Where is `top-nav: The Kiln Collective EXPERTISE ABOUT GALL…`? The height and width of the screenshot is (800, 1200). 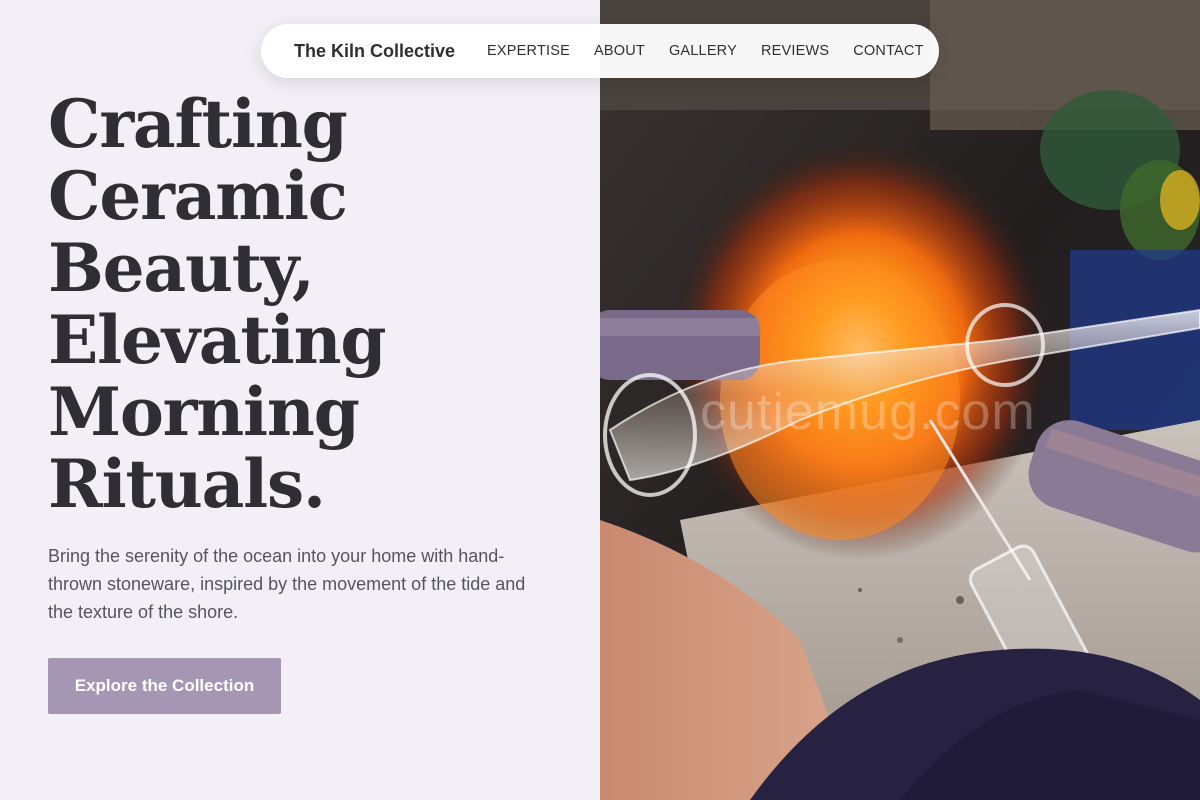
top-nav: The Kiln Collective EXPERTISE ABOUT GALL… is located at coordinates (600, 51).